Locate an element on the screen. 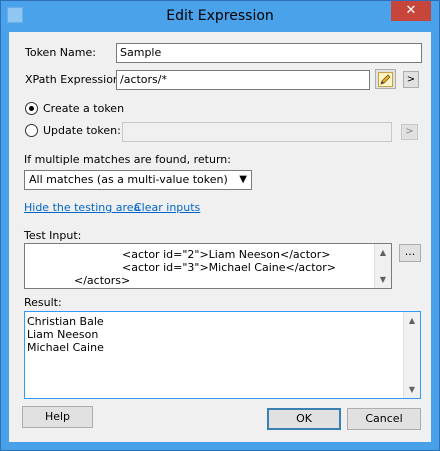 The height and width of the screenshot is (451, 440). result-scrollbar: ▲ ▼ is located at coordinates (411, 355).